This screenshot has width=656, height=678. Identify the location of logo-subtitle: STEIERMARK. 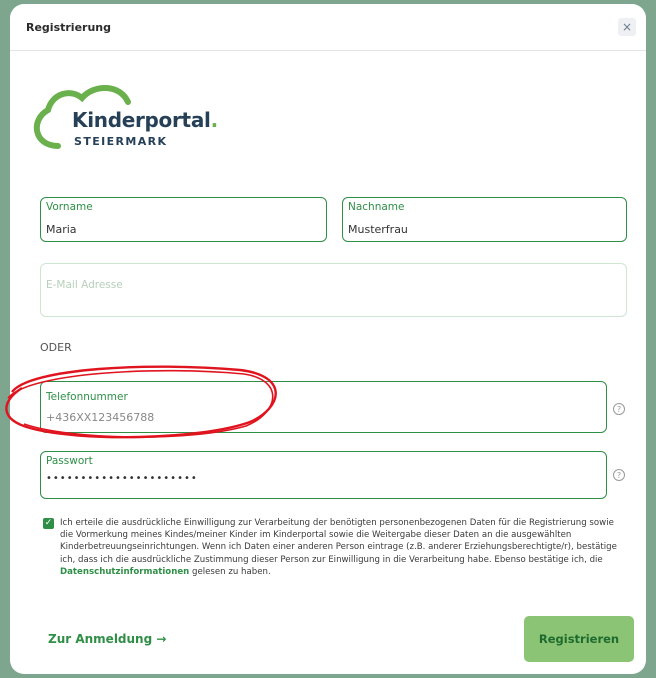
(121, 141).